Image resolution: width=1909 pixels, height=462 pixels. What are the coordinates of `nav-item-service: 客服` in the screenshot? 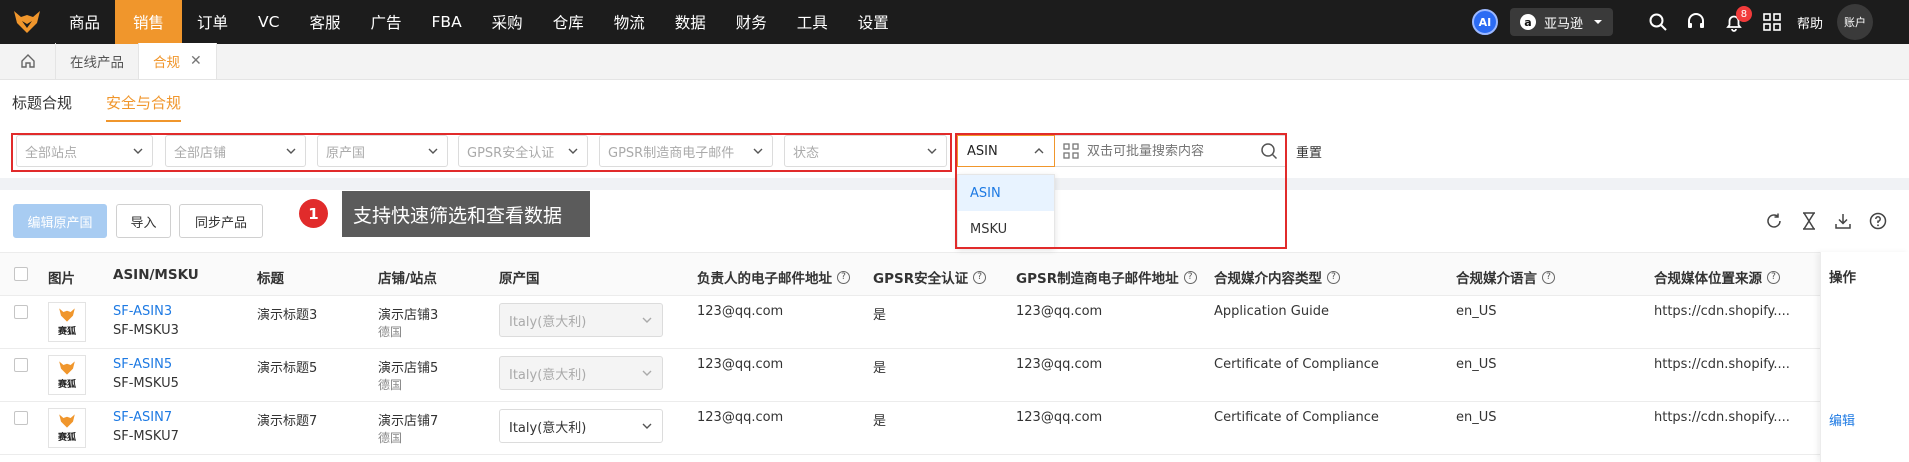 It's located at (324, 22).